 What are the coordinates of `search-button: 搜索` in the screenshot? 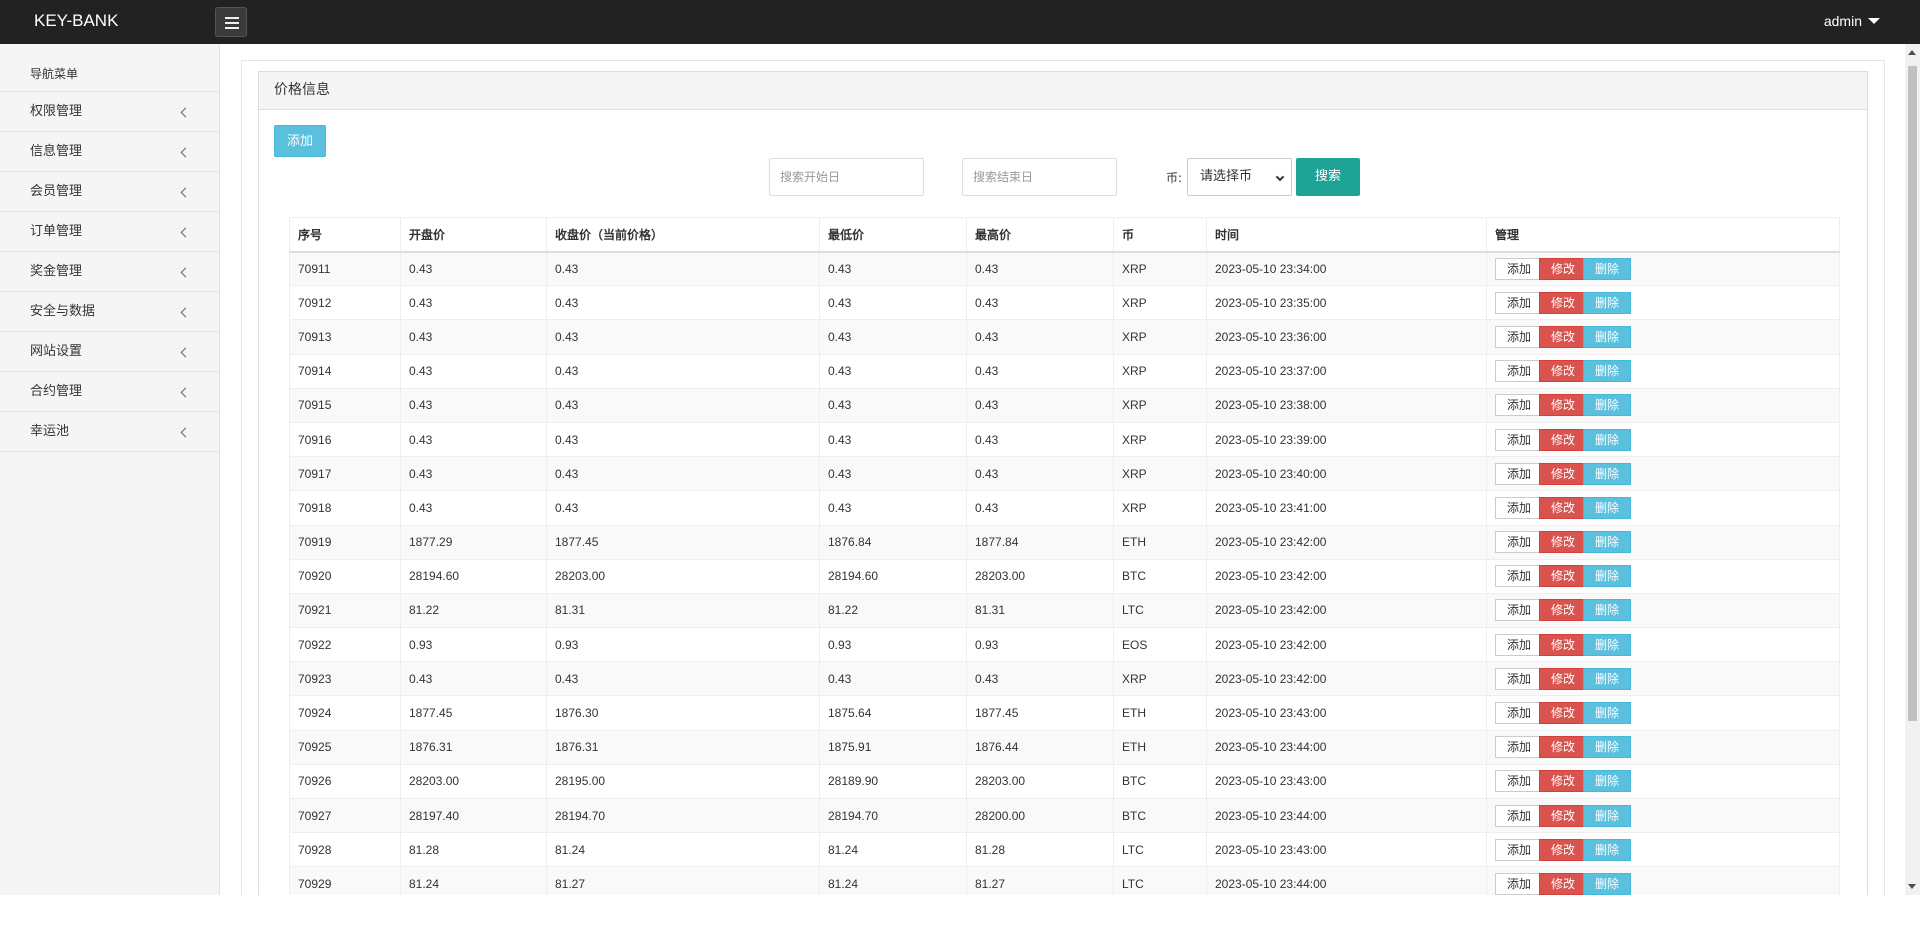 It's located at (1328, 177).